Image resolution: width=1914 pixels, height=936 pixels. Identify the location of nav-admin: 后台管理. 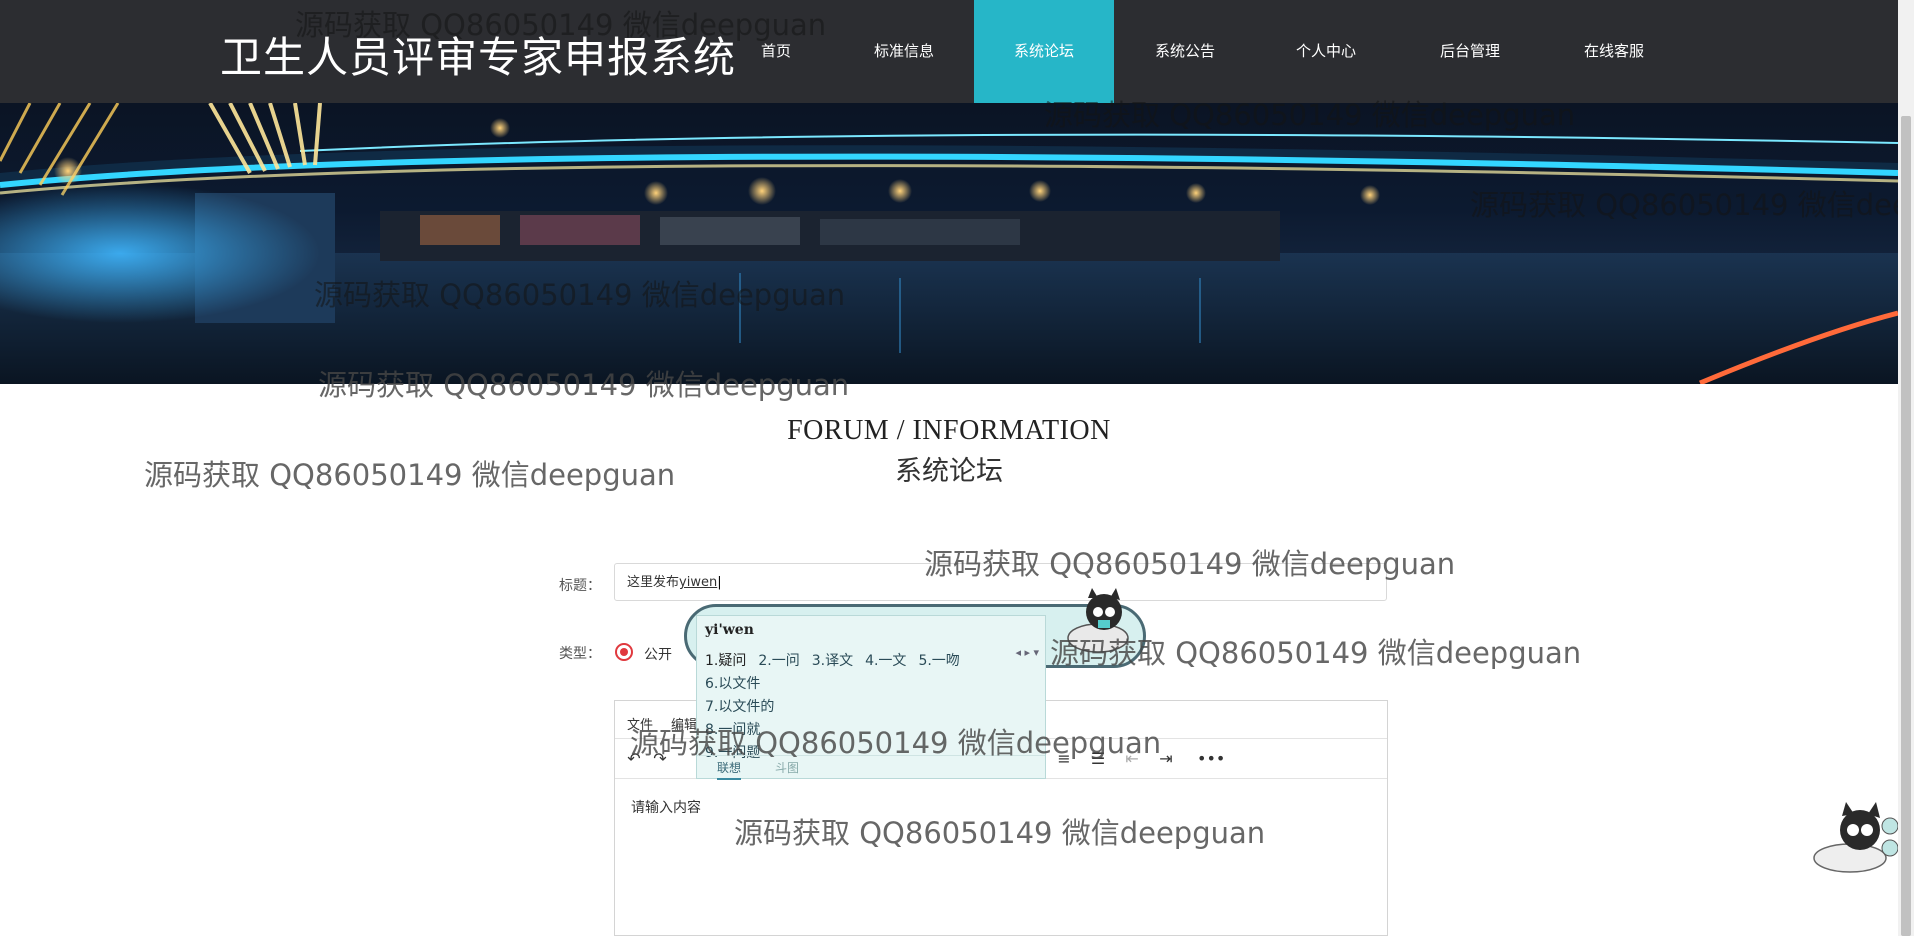
(1470, 51).